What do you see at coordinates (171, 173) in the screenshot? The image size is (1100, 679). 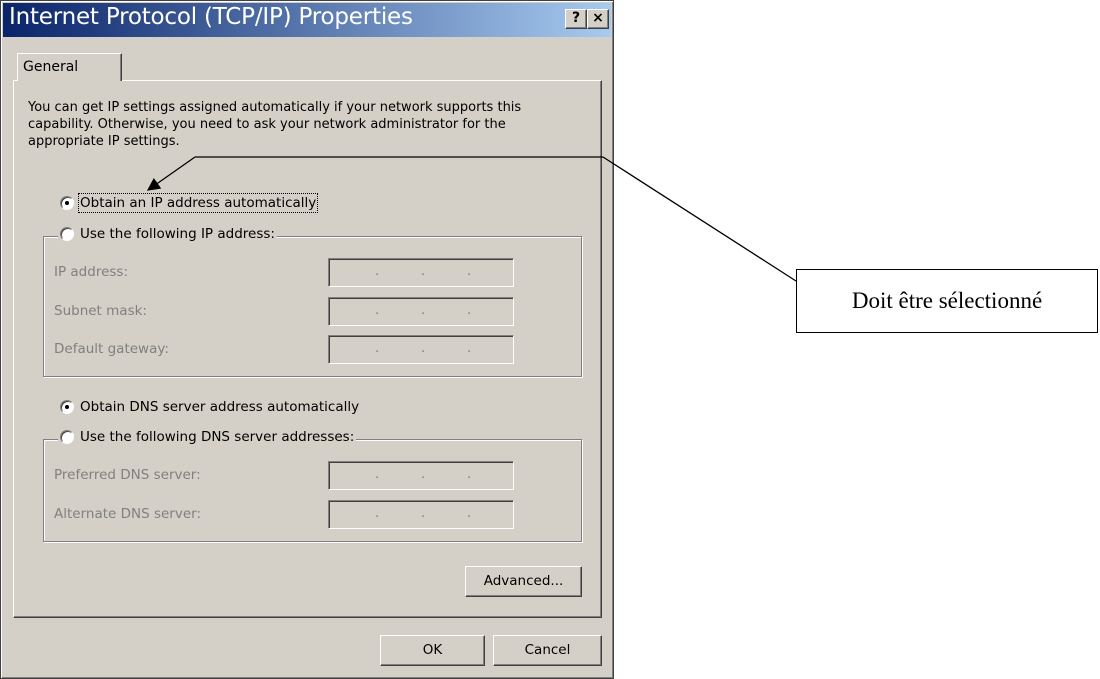 I see `callout-arrow` at bounding box center [171, 173].